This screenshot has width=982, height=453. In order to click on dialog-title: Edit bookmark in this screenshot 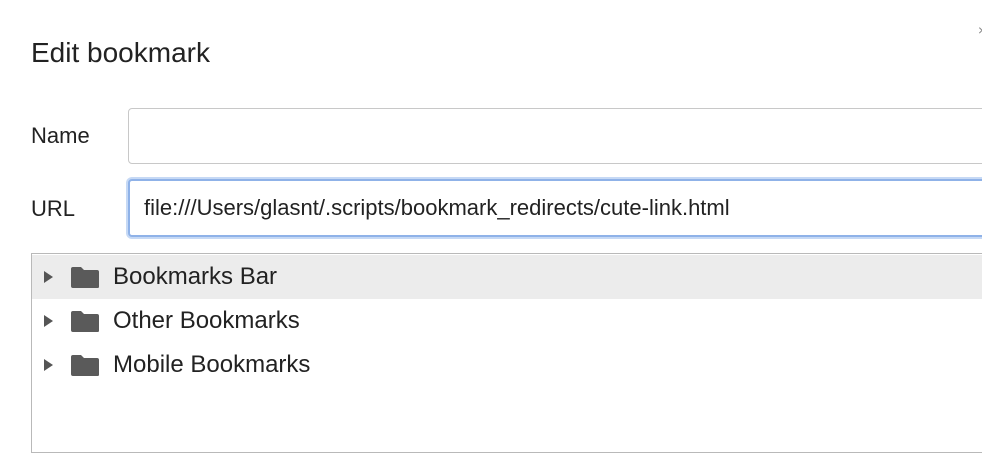, I will do `click(120, 52)`.